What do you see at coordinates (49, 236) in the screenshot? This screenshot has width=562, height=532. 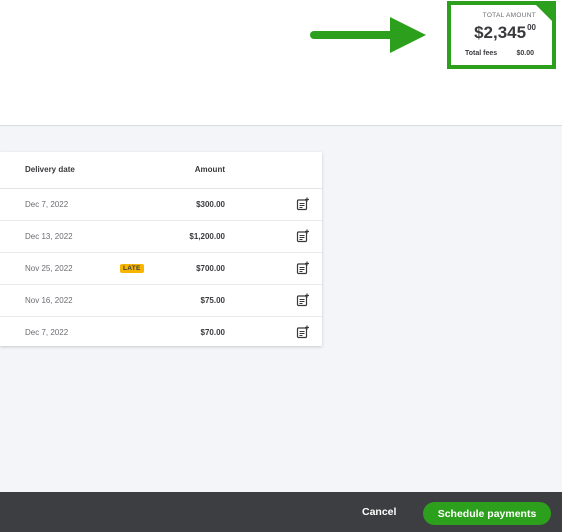 I see `delivery-date-cell: Dec 13, 2022` at bounding box center [49, 236].